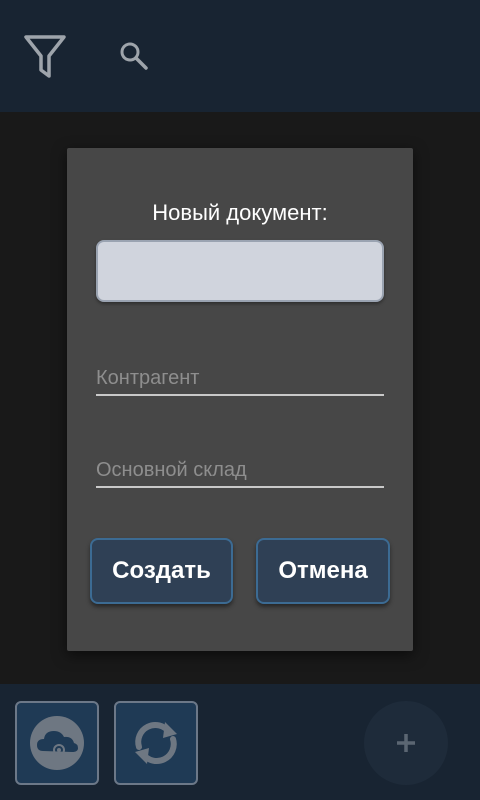  I want to click on filter-button, so click(45, 56).